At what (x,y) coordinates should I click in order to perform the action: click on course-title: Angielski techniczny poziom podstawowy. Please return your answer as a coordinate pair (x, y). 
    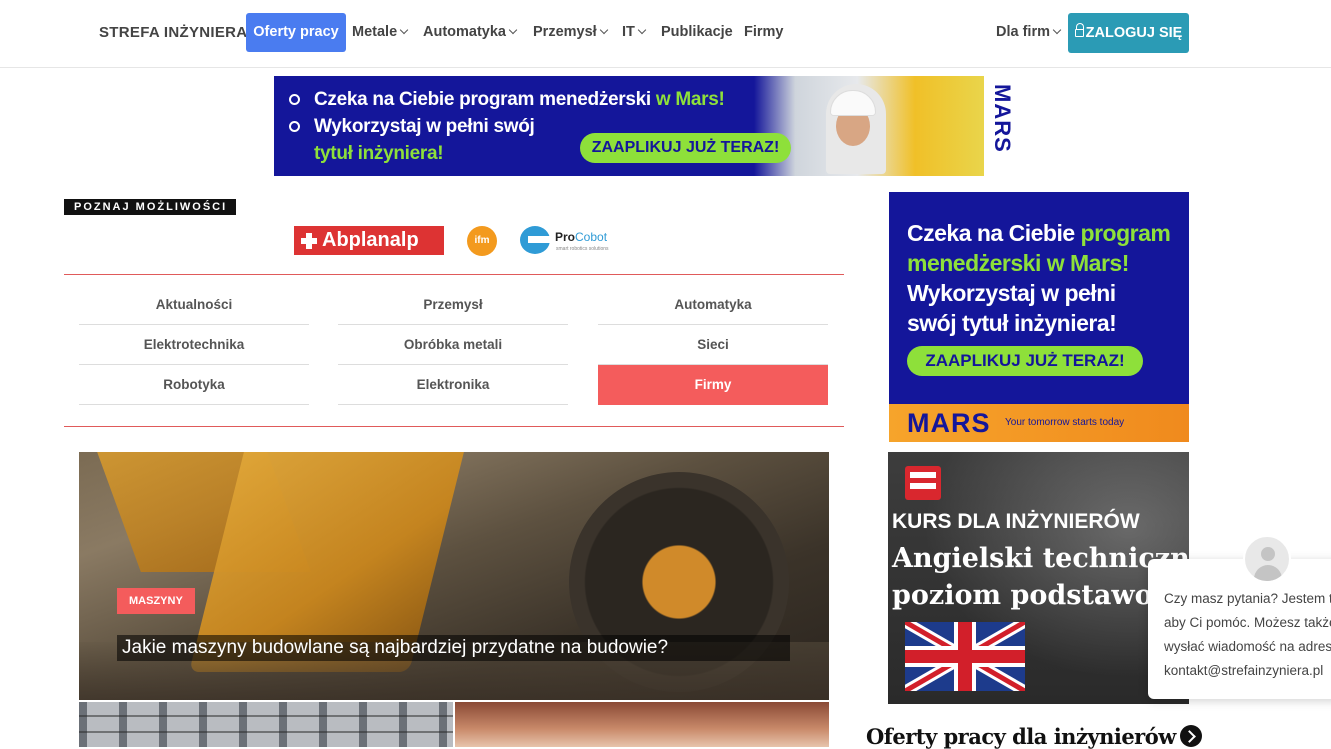
    Looking at the image, I should click on (1040, 577).